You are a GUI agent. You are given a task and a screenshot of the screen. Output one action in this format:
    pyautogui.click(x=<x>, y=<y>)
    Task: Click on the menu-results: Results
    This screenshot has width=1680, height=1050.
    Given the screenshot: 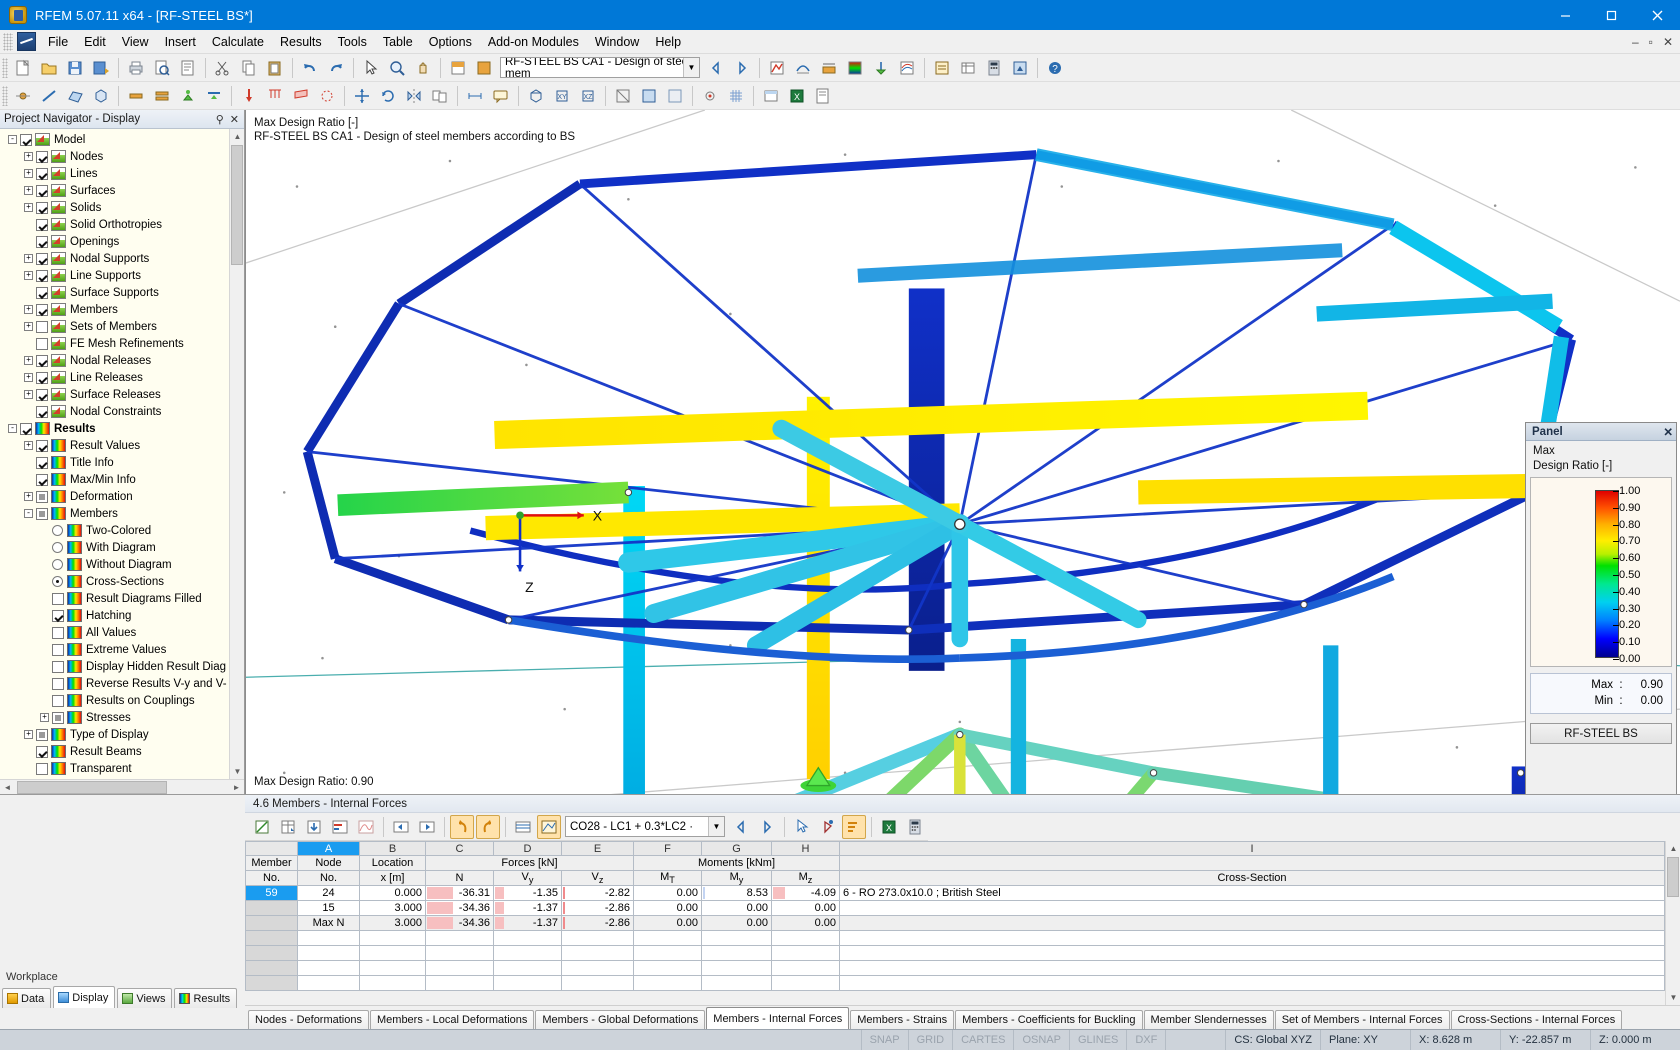 What is the action you would take?
    pyautogui.click(x=301, y=42)
    